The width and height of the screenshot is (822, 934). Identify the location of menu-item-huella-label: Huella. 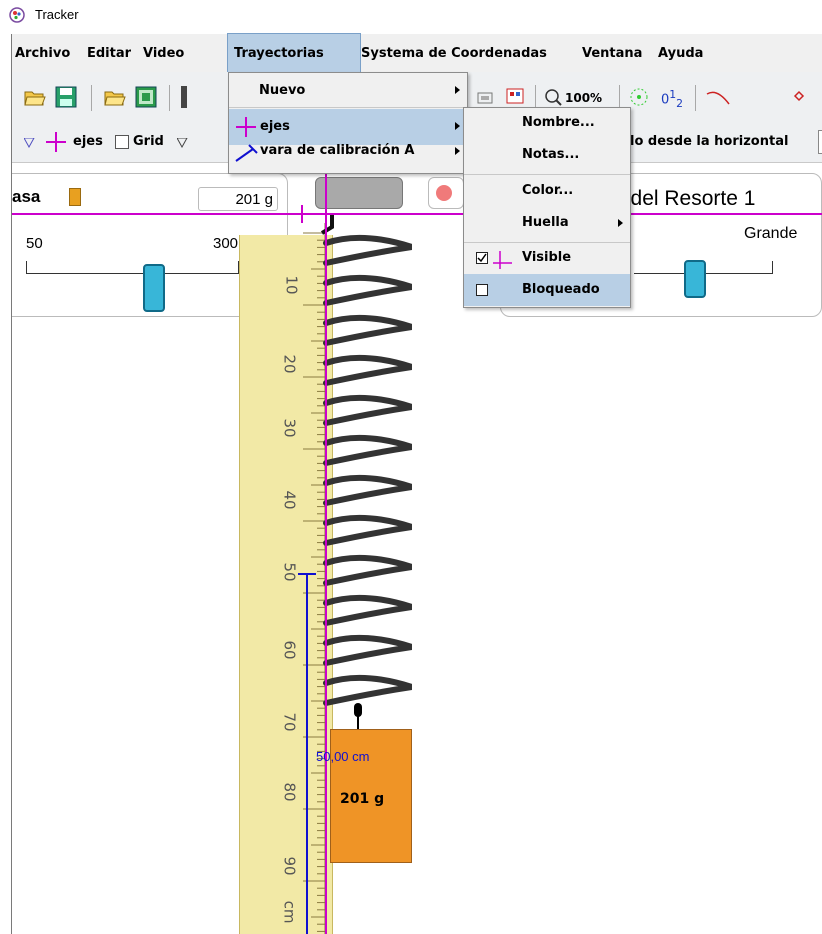
(545, 222).